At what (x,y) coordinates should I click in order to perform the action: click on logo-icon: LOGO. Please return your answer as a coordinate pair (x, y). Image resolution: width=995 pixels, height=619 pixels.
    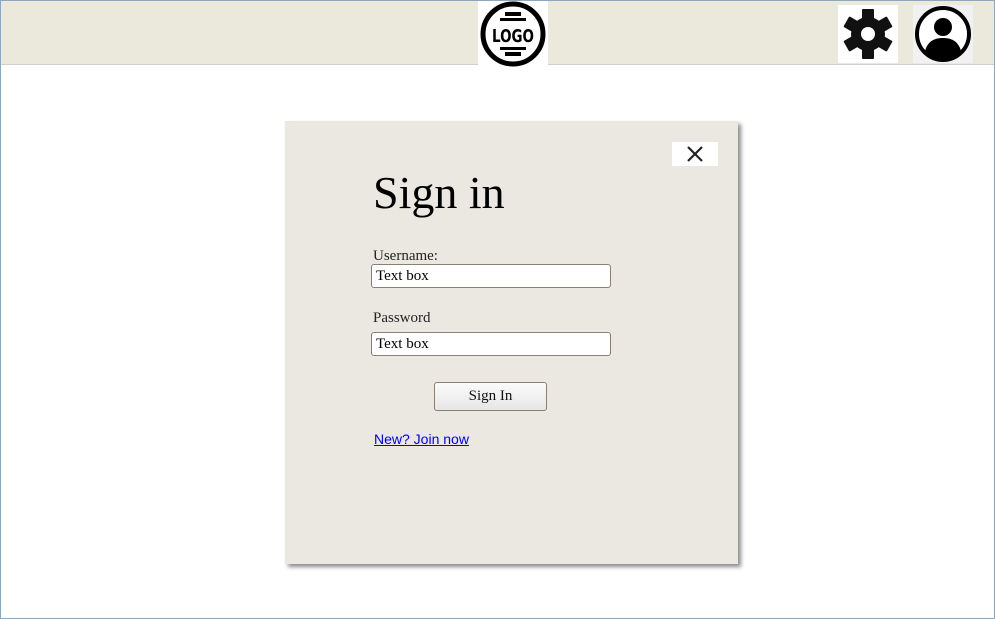
    Looking at the image, I should click on (513, 34).